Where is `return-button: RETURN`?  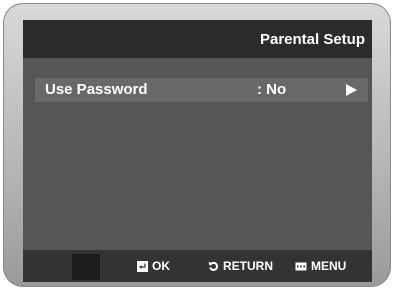 return-button: RETURN is located at coordinates (240, 266).